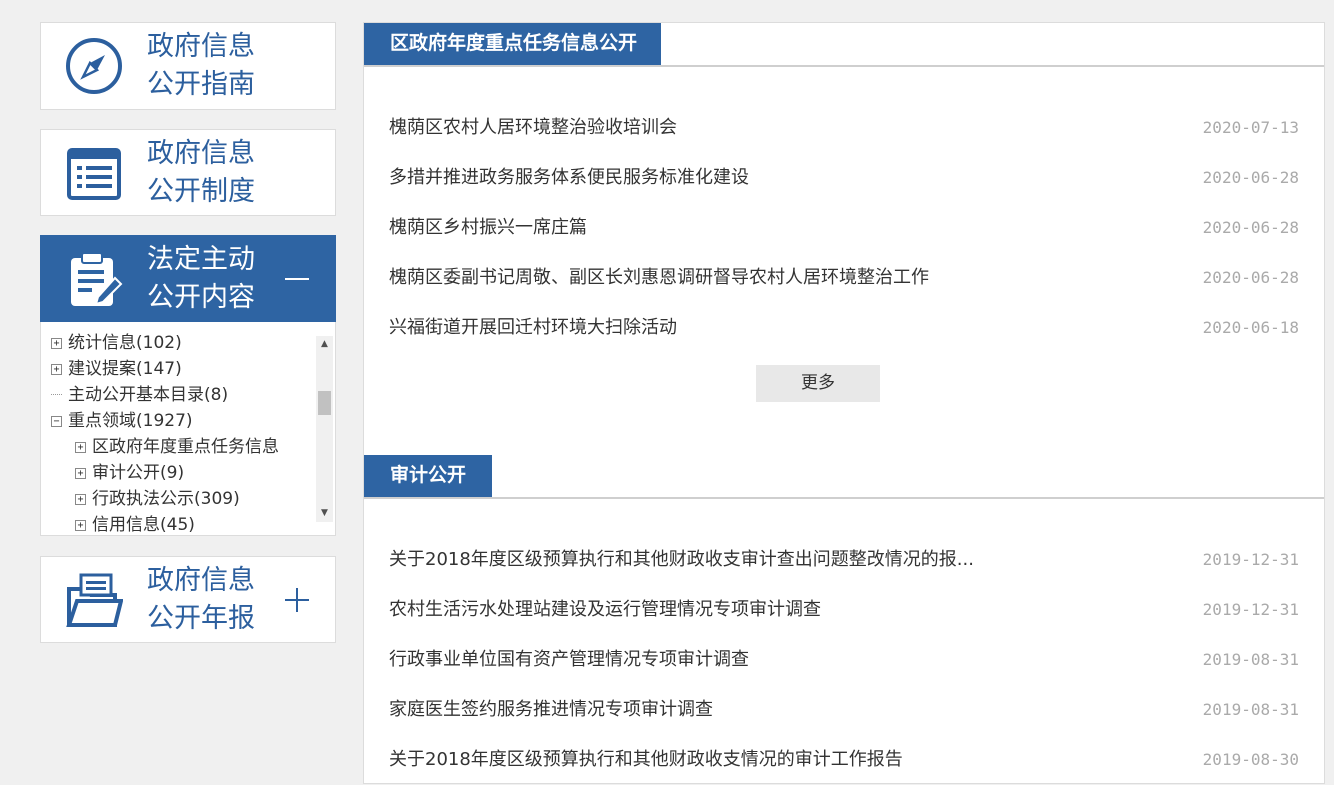  What do you see at coordinates (201, 65) in the screenshot?
I see `nav-card-title: 政府信息 公开指南` at bounding box center [201, 65].